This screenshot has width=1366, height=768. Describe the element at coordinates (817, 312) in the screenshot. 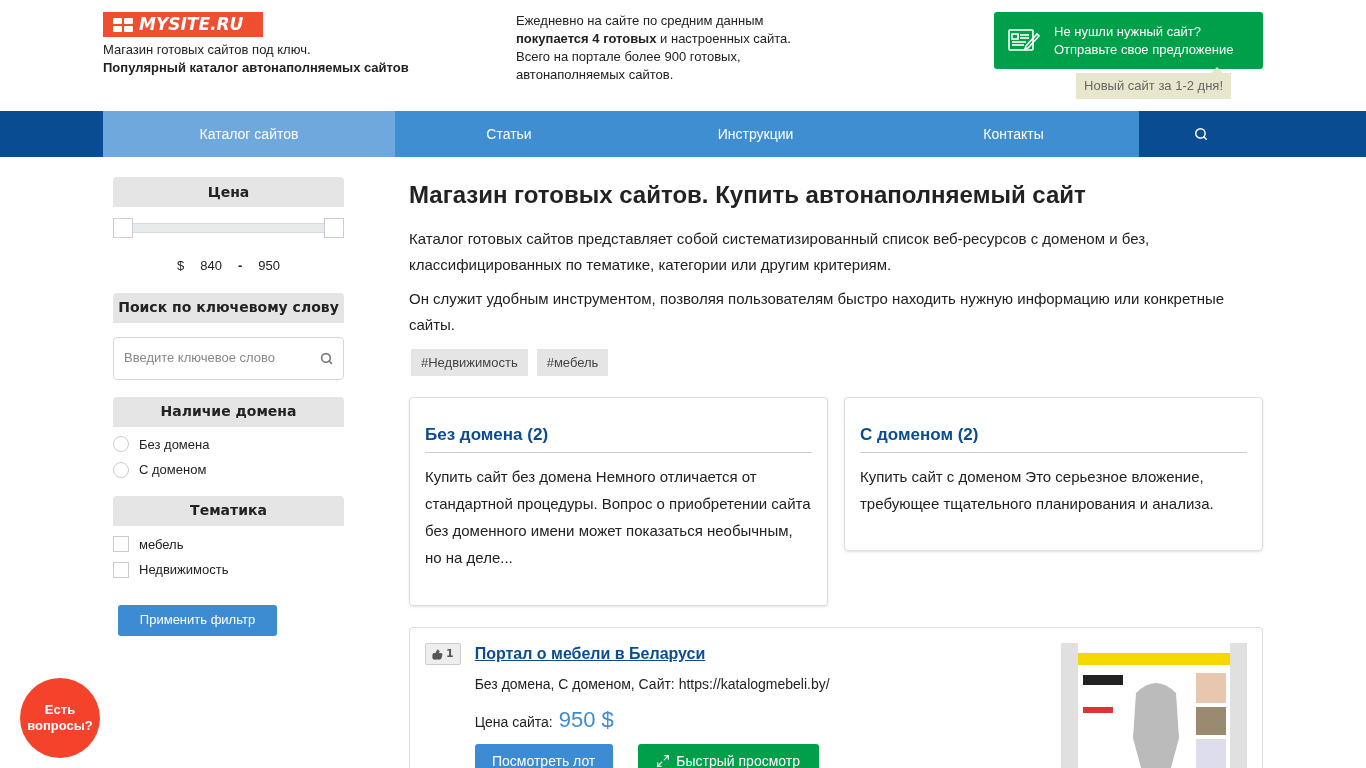

I see `intro-paragraph: Он служит удобным инструментом, позволяя пользователям быстро находить нужную информацию или конкретные сайты.` at that location.